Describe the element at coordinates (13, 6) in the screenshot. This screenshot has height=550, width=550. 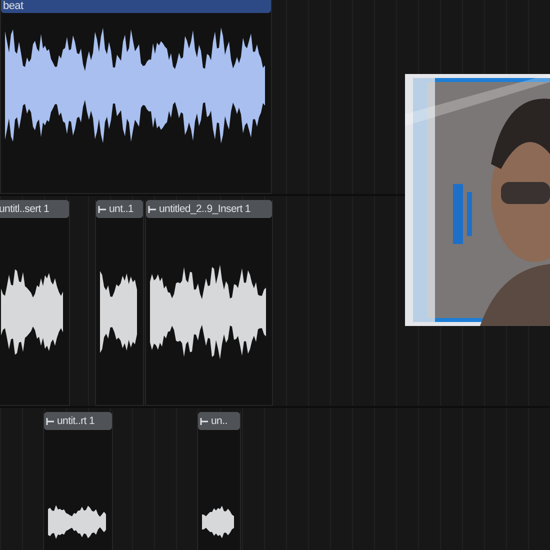
I see `clip-name: beat` at that location.